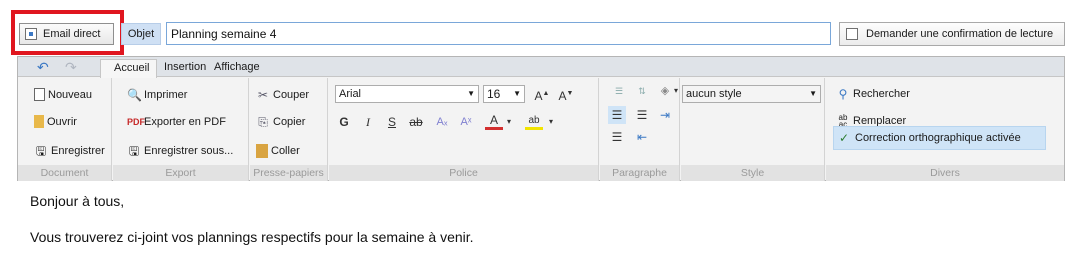 The height and width of the screenshot is (259, 1080). Describe the element at coordinates (129, 68) in the screenshot. I see `tab-accueil: Accueil` at that location.